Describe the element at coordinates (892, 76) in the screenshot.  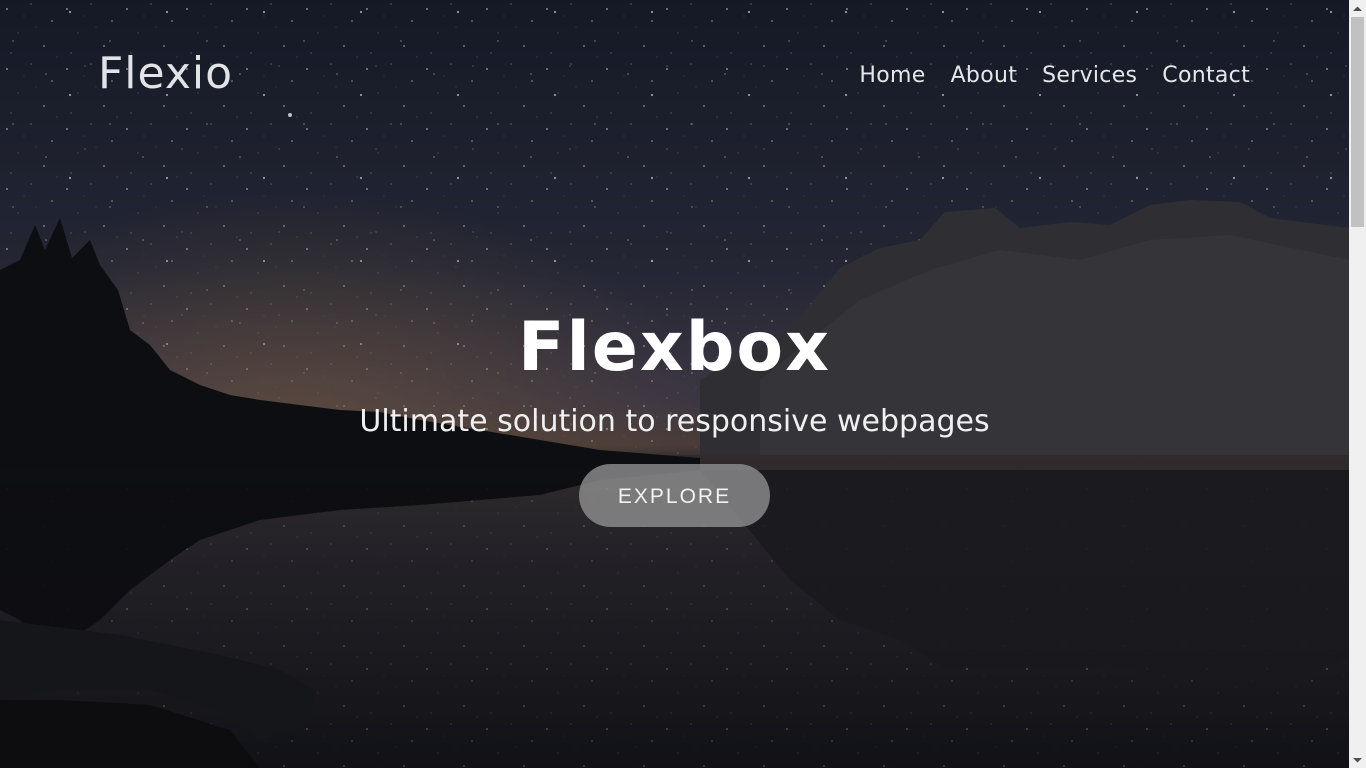
I see `nav-link-home: Home` at that location.